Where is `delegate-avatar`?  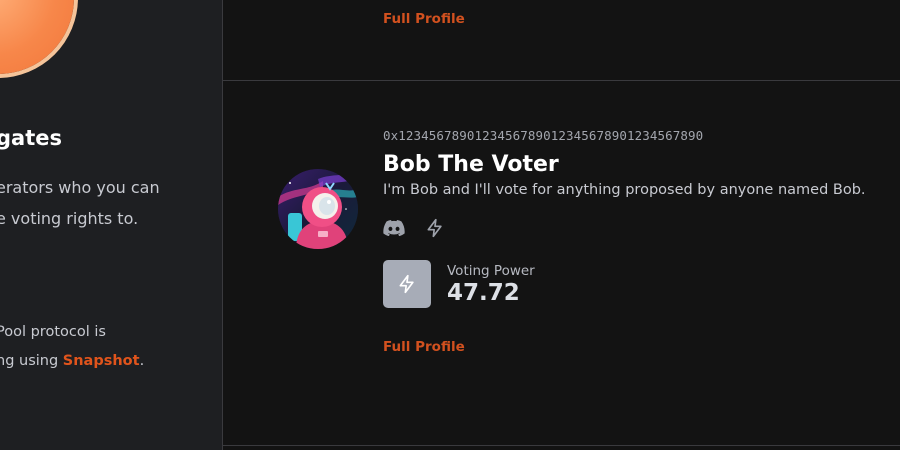 delegate-avatar is located at coordinates (318, 209).